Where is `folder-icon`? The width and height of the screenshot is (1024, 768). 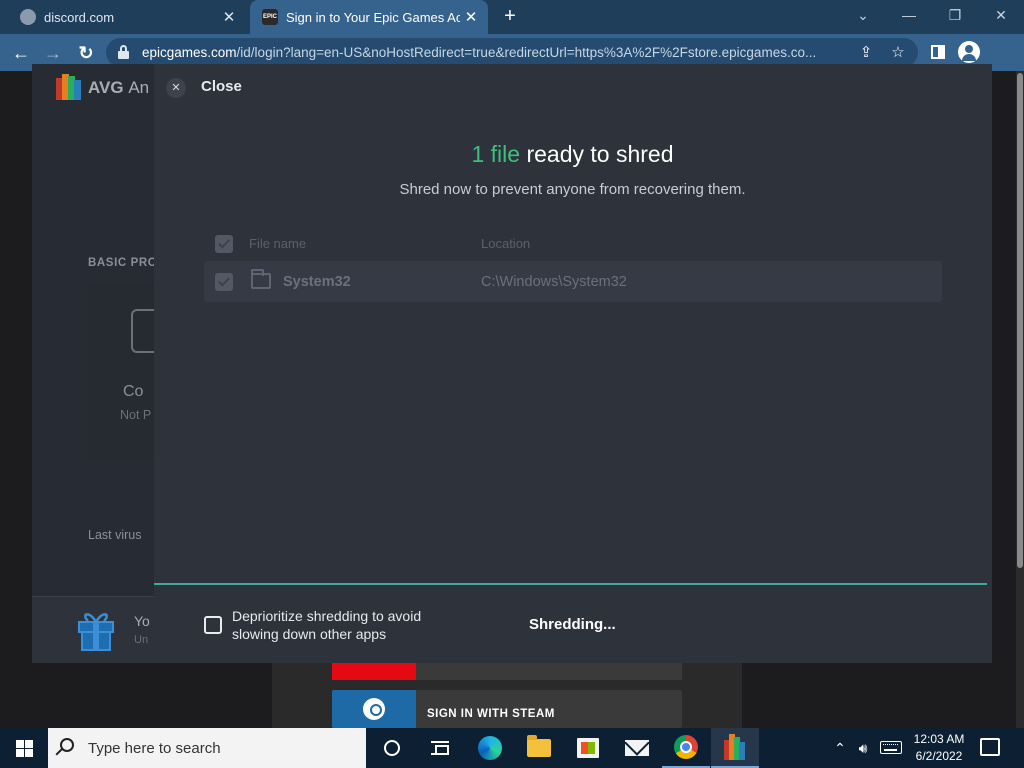
folder-icon is located at coordinates (261, 279).